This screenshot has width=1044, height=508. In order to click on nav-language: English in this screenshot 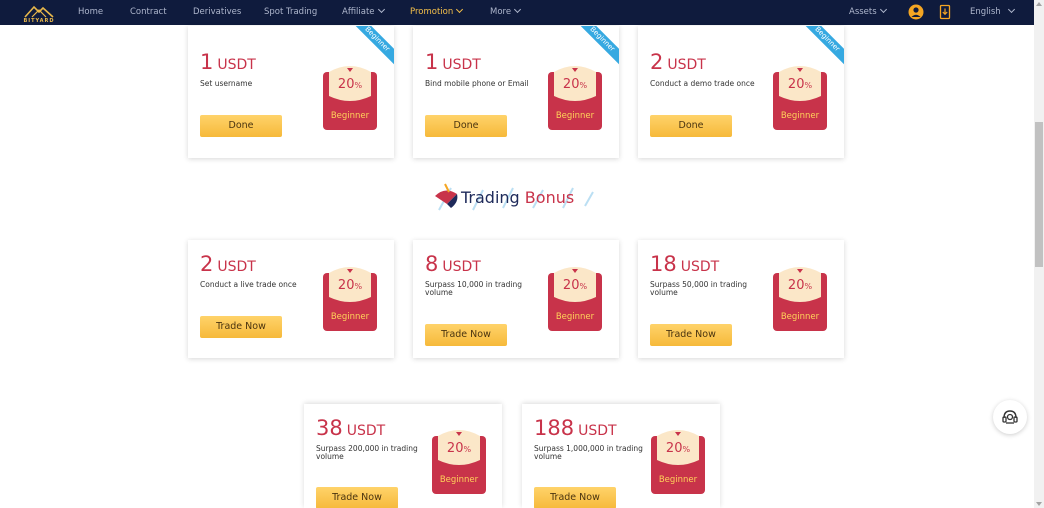, I will do `click(992, 12)`.